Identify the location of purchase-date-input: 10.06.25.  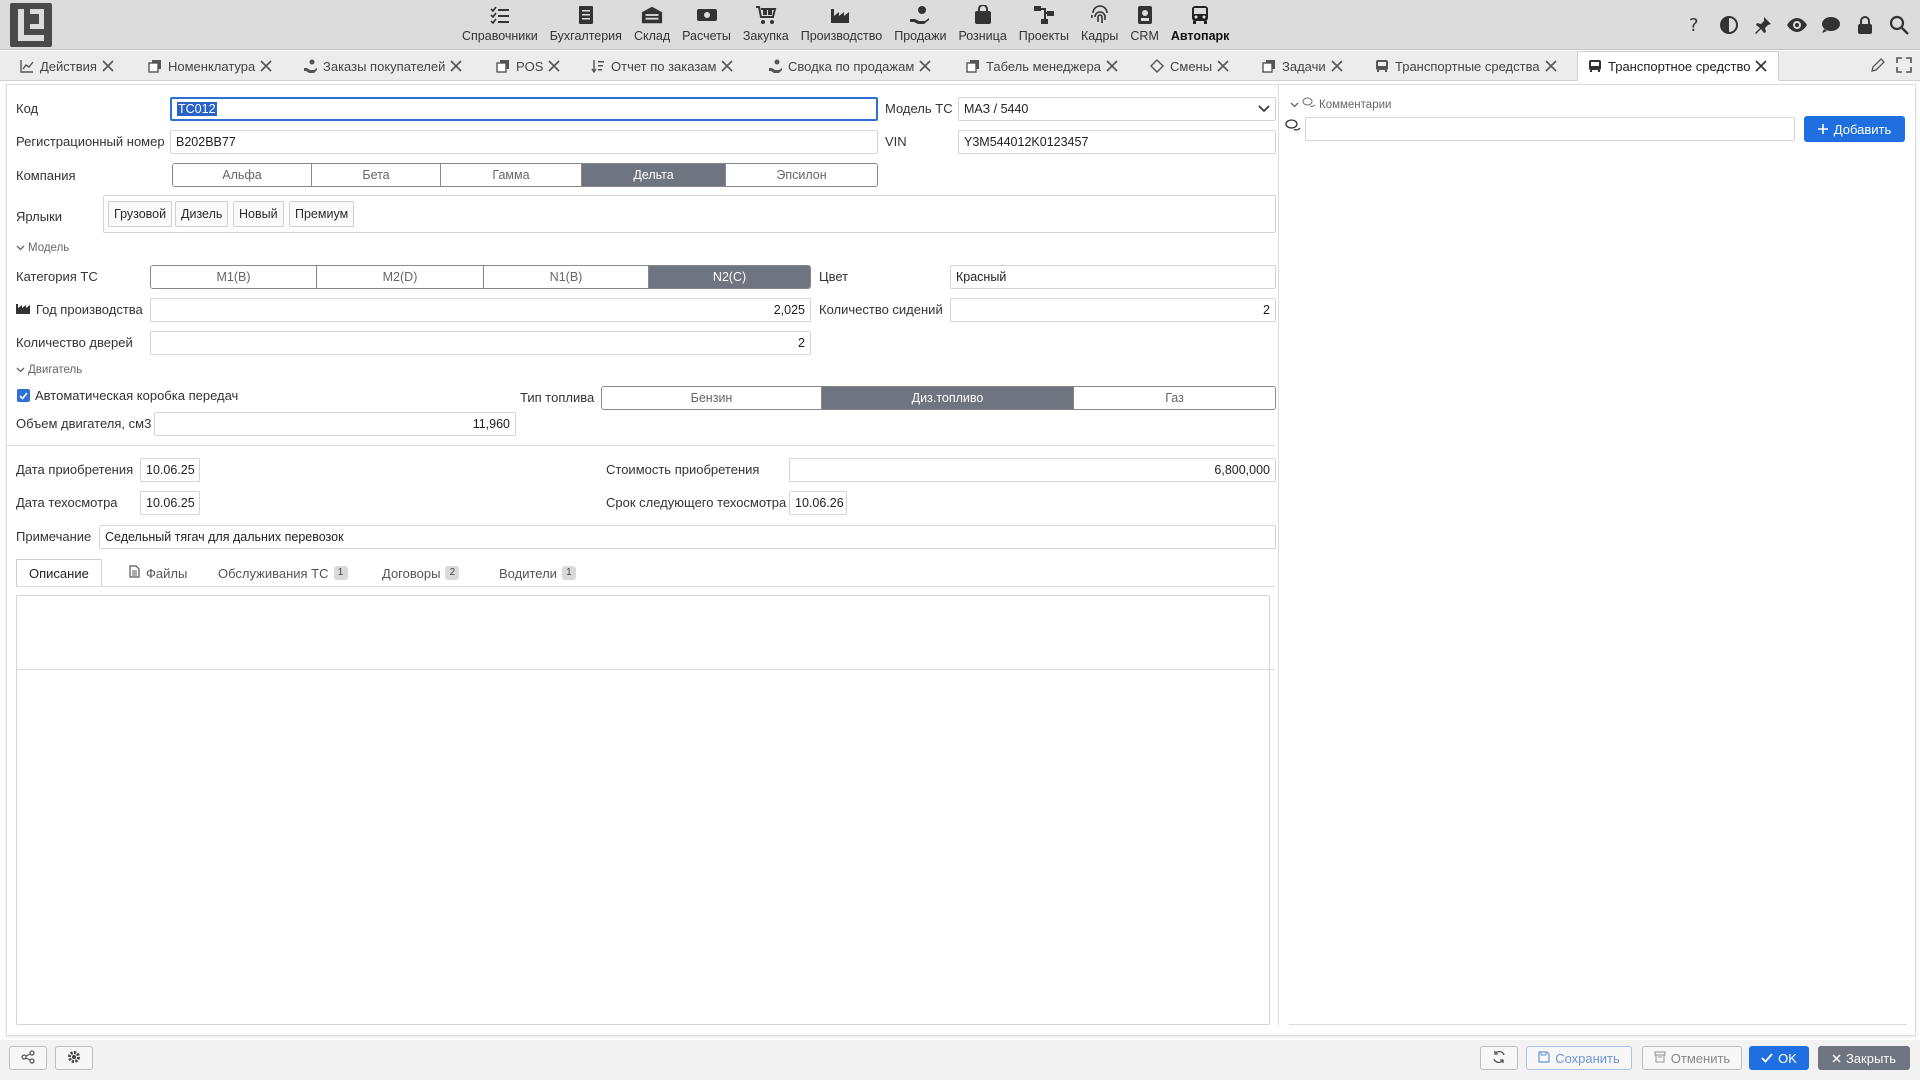
(170, 470).